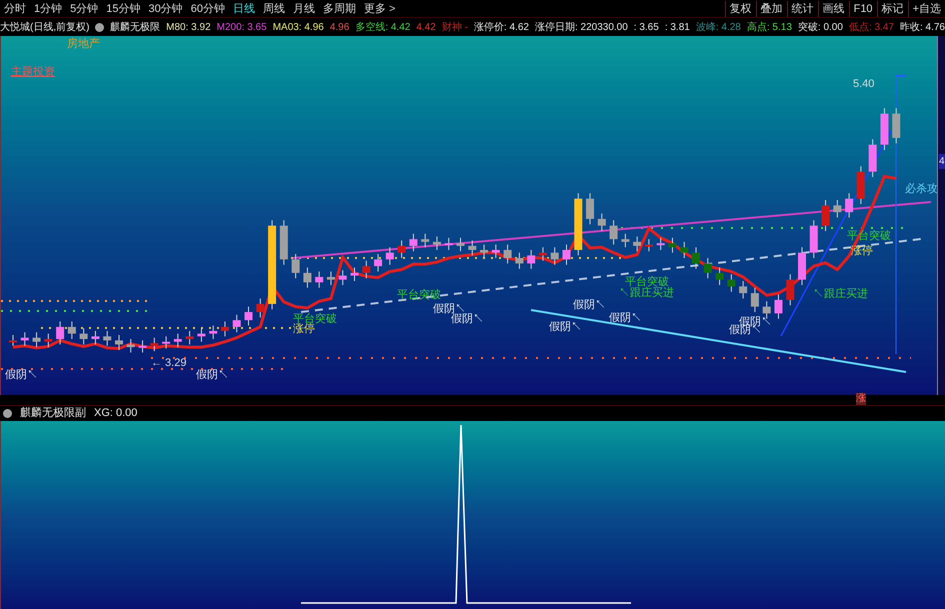 The image size is (945, 609). What do you see at coordinates (771, 8) in the screenshot?
I see `toolbar-button: 叠加` at bounding box center [771, 8].